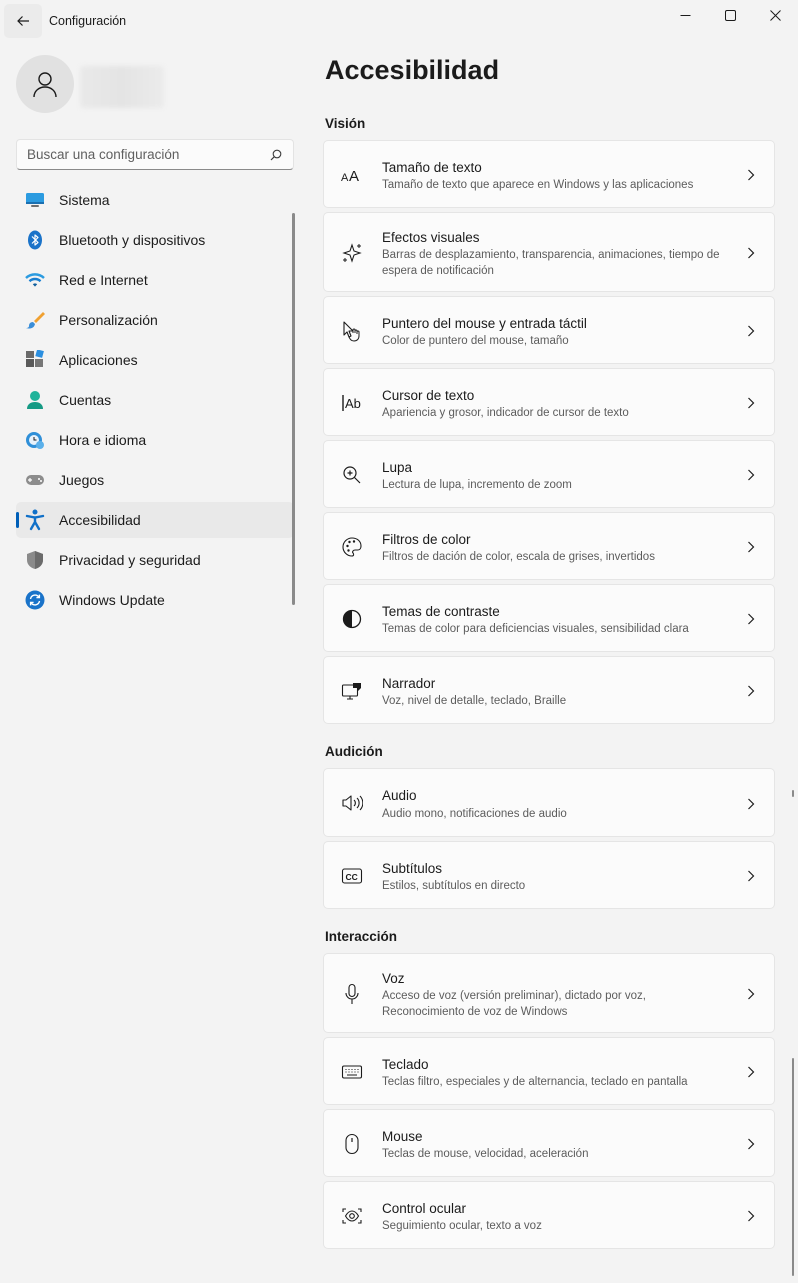 This screenshot has height=1283, width=798. What do you see at coordinates (424, 1208) in the screenshot?
I see `card-title: Control ocular` at bounding box center [424, 1208].